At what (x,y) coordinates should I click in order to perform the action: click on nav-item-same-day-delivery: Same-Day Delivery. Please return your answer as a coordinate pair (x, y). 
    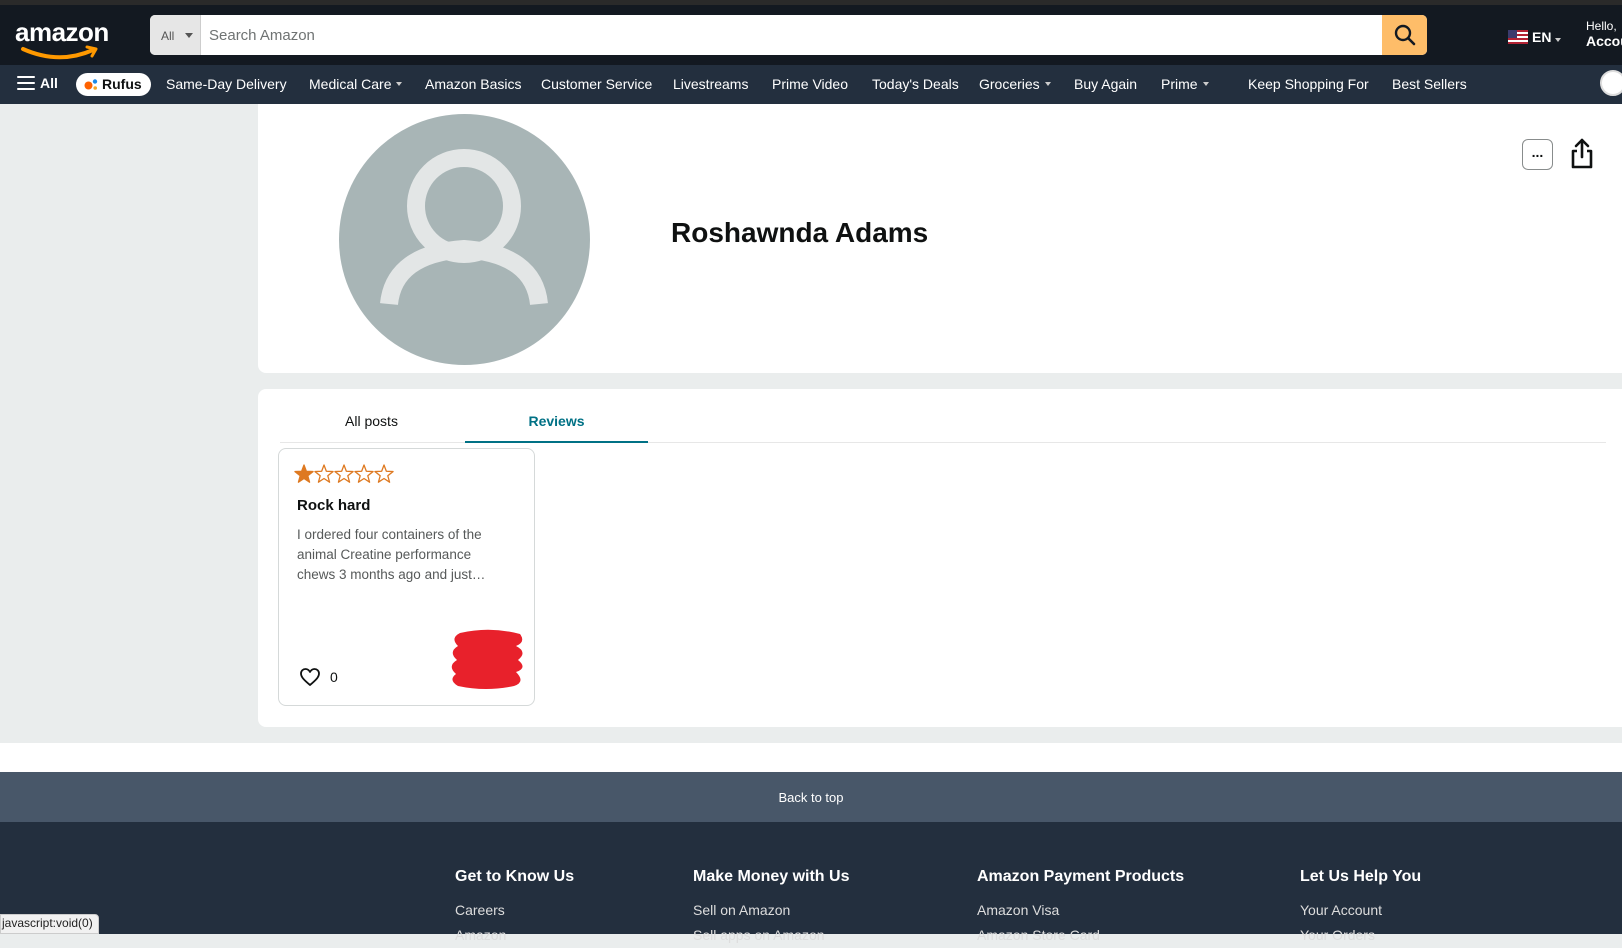
    Looking at the image, I should click on (226, 84).